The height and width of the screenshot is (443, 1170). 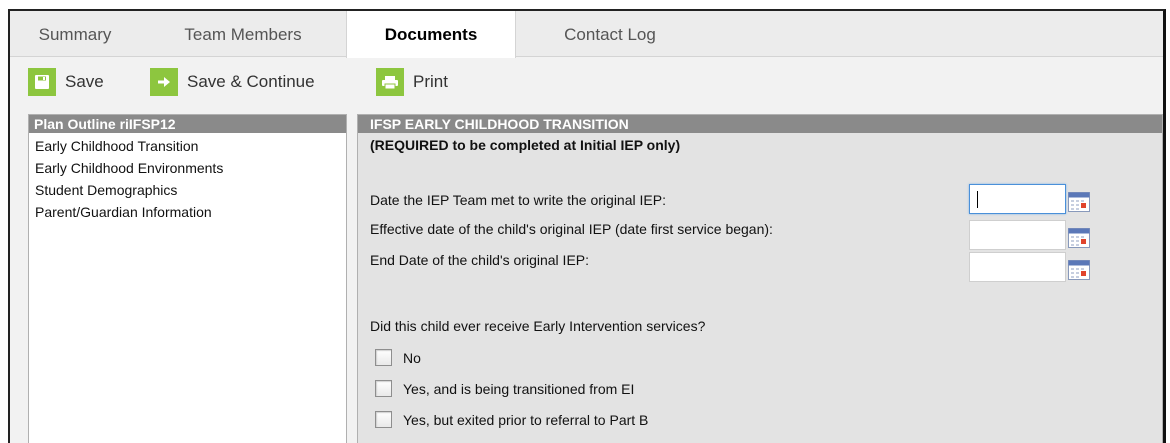 I want to click on option-label: Yes, and is being transitioned from EI, so click(x=519, y=388).